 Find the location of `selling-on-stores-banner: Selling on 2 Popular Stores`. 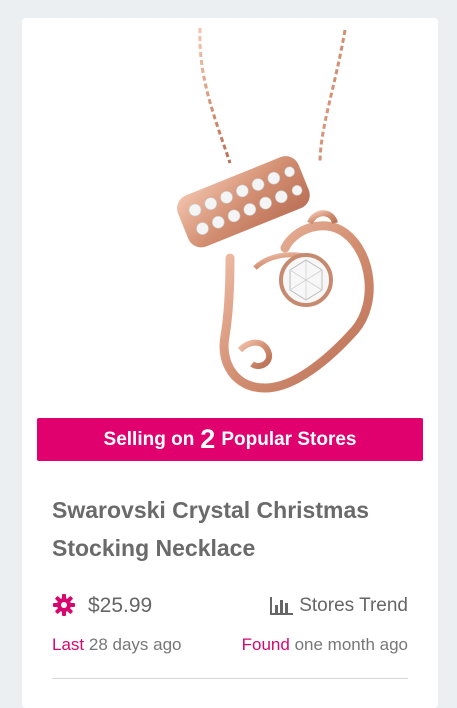

selling-on-stores-banner: Selling on 2 Popular Stores is located at coordinates (230, 439).